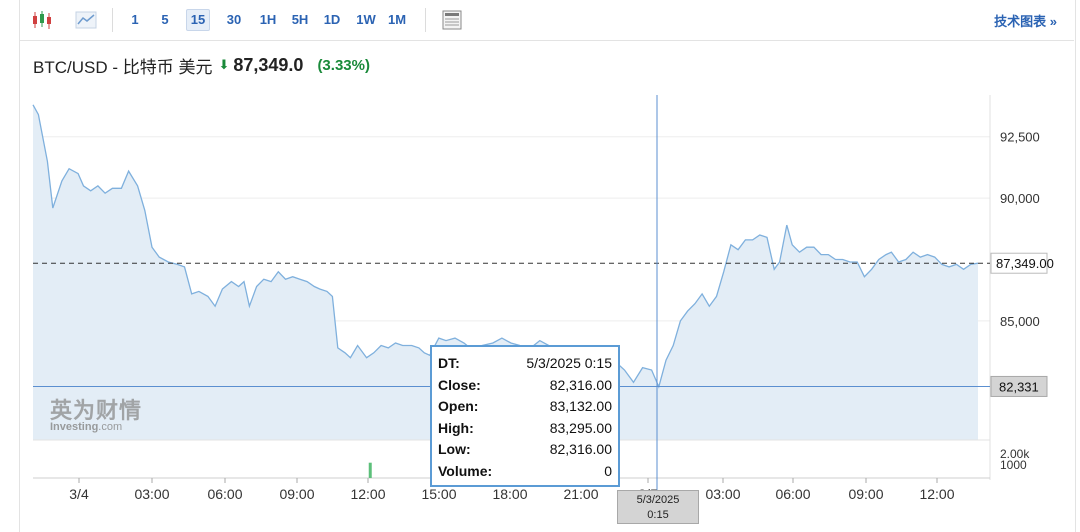  I want to click on investing-watermark: 英为财情 Investing.com, so click(96, 413).